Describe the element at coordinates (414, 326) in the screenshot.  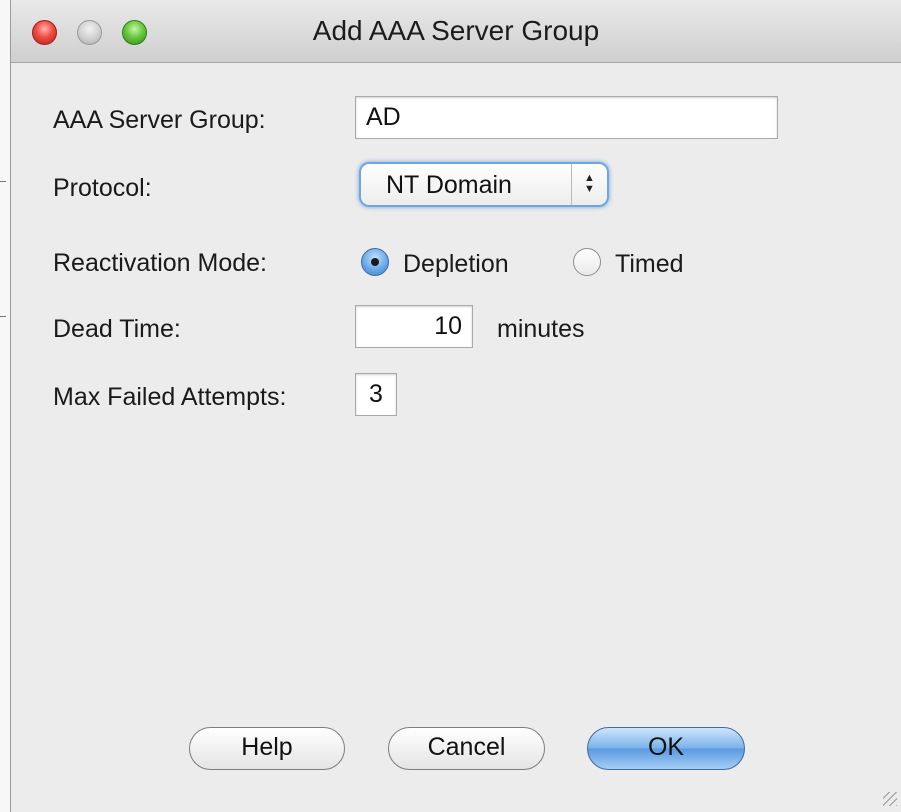
I see `dead-time-input` at that location.